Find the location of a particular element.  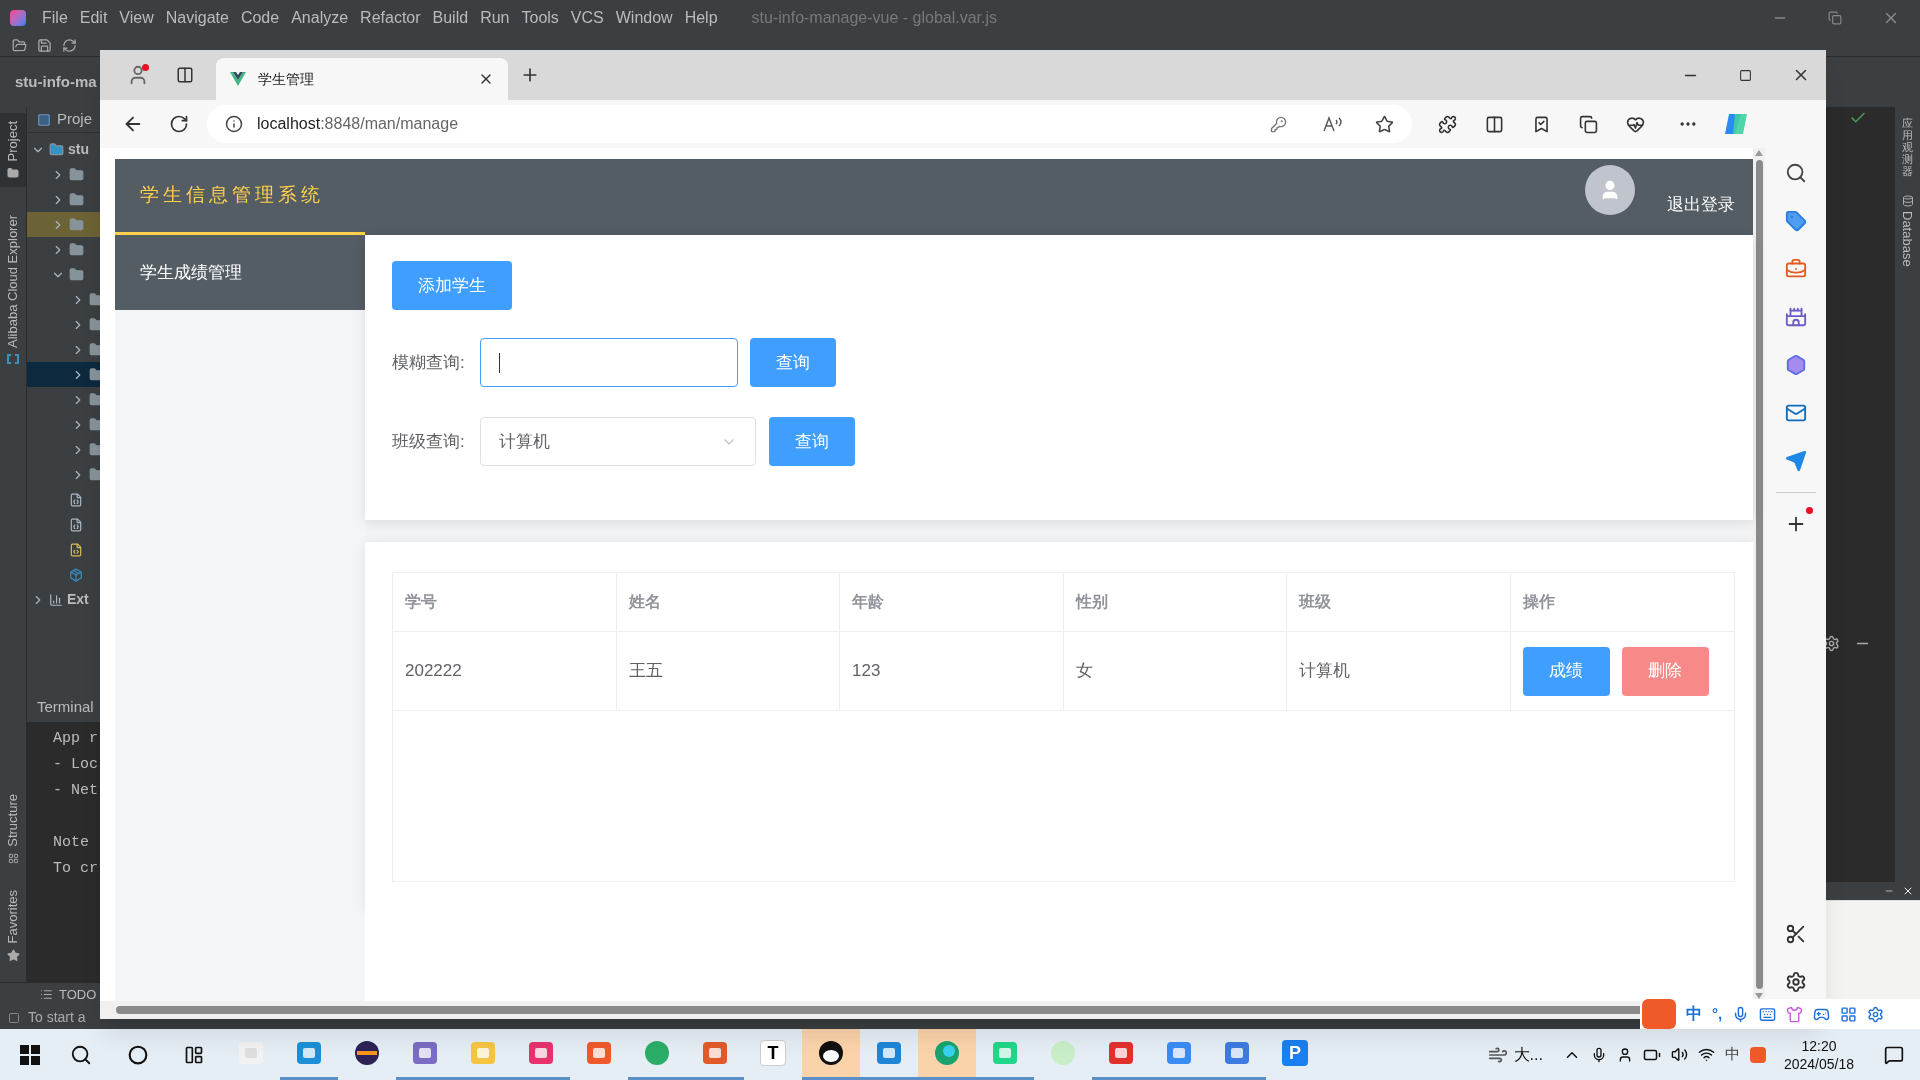

search-field is located at coordinates (609, 362).